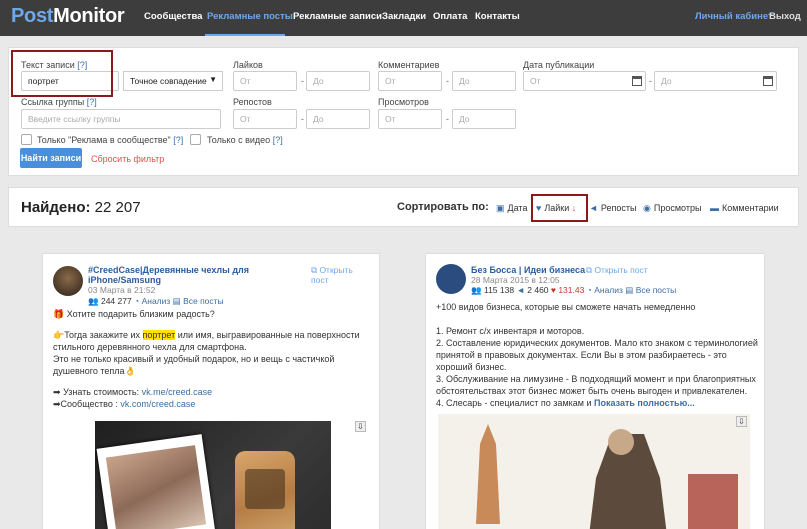 This screenshot has width=807, height=529. I want to click on post-stats: 👥 244 277 ◔ Анализ ▤ Все посты, so click(156, 301).